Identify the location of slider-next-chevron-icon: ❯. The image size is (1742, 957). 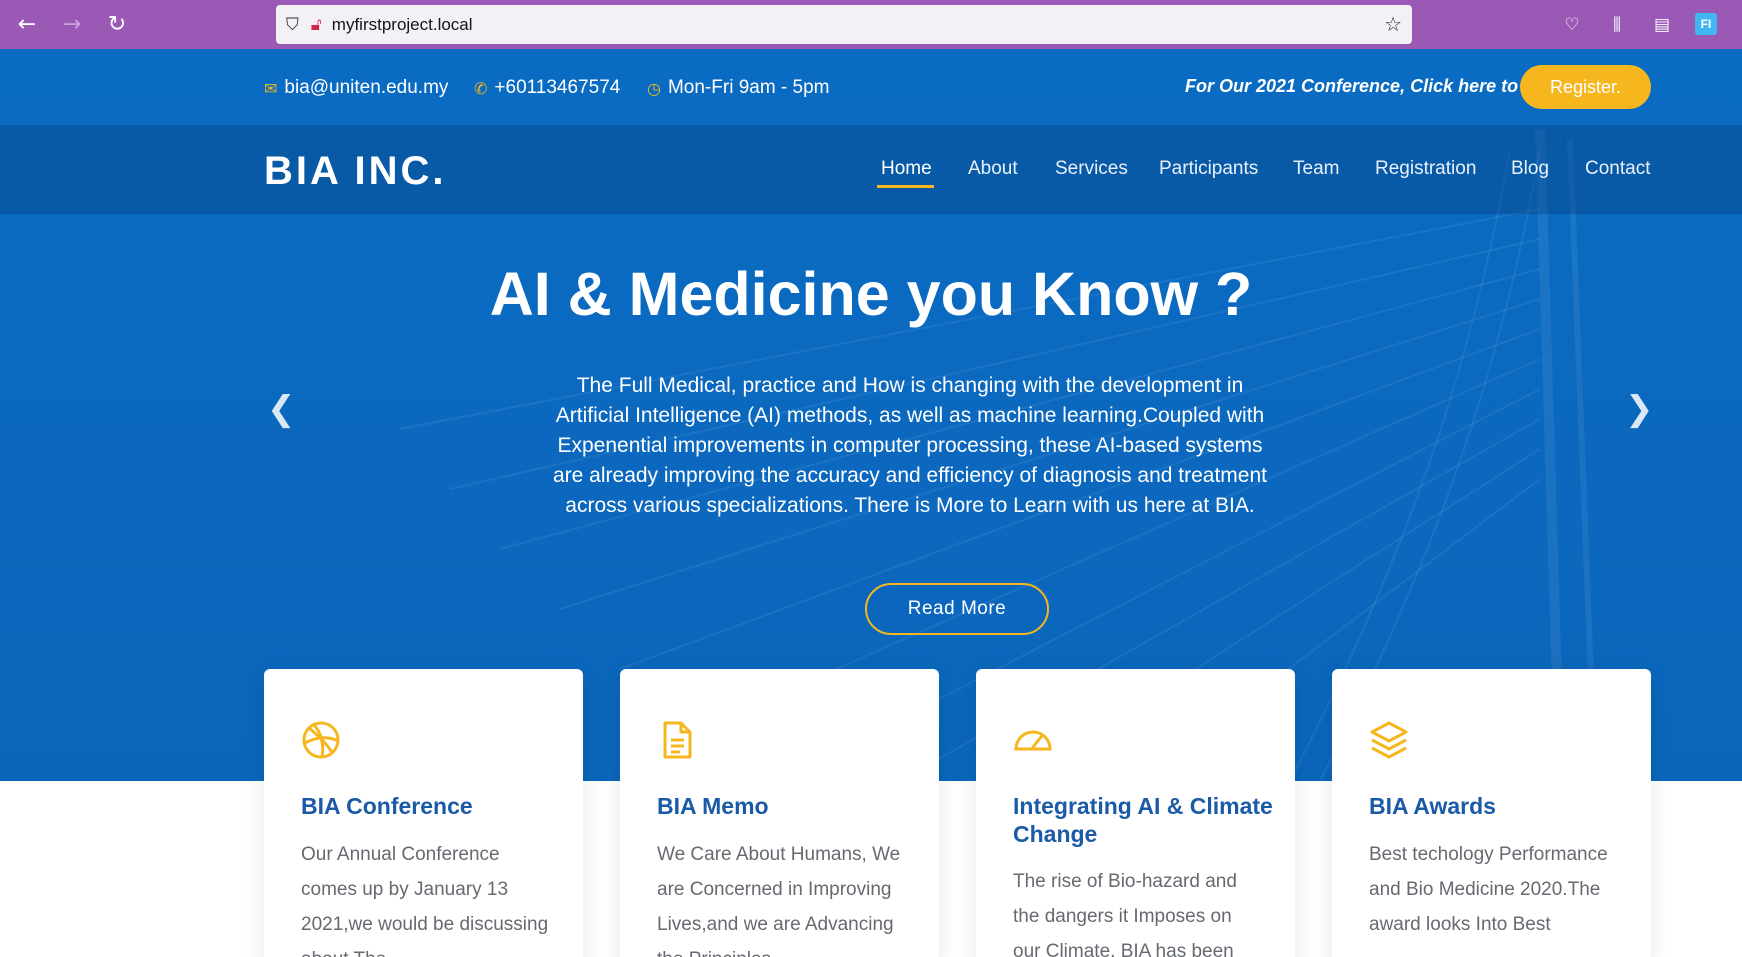
(1639, 409).